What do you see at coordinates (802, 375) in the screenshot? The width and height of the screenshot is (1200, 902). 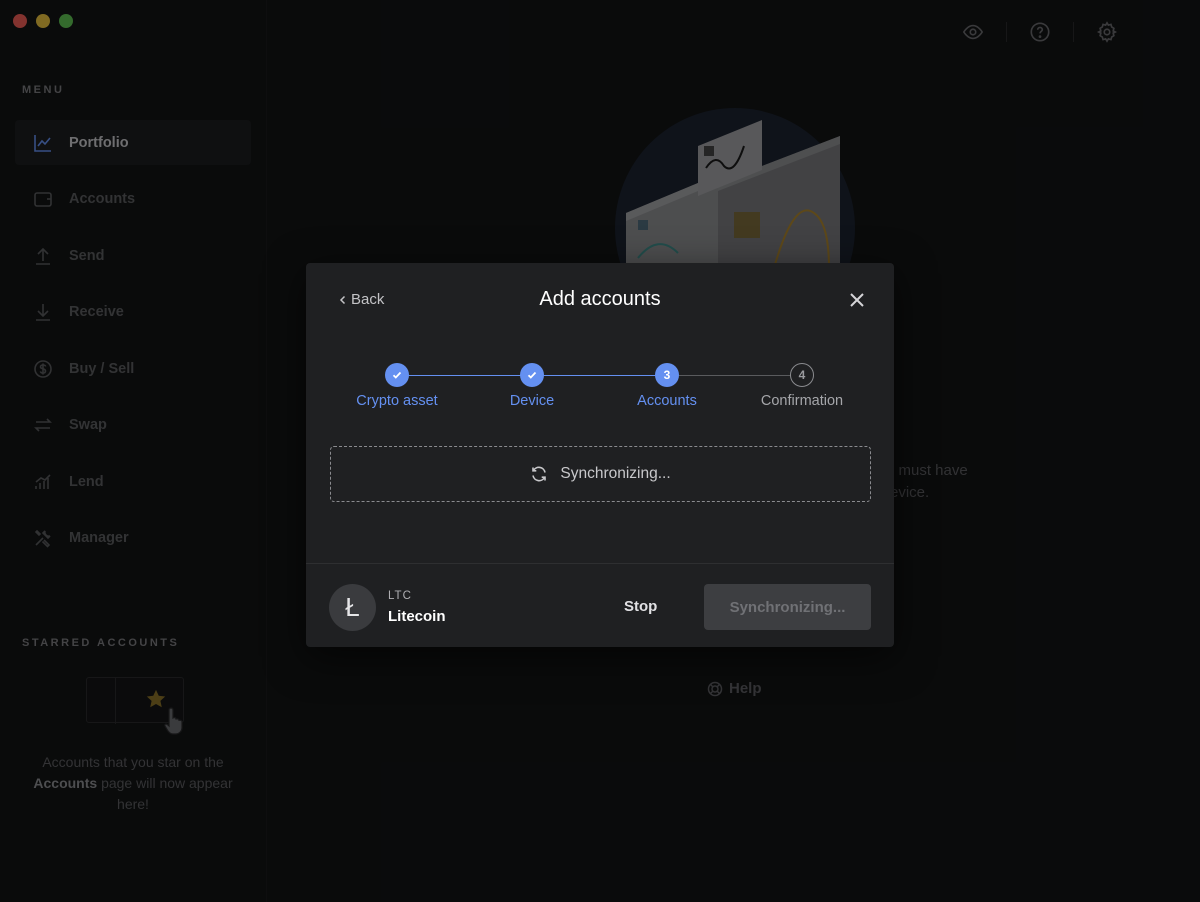 I see `step-number: 4` at bounding box center [802, 375].